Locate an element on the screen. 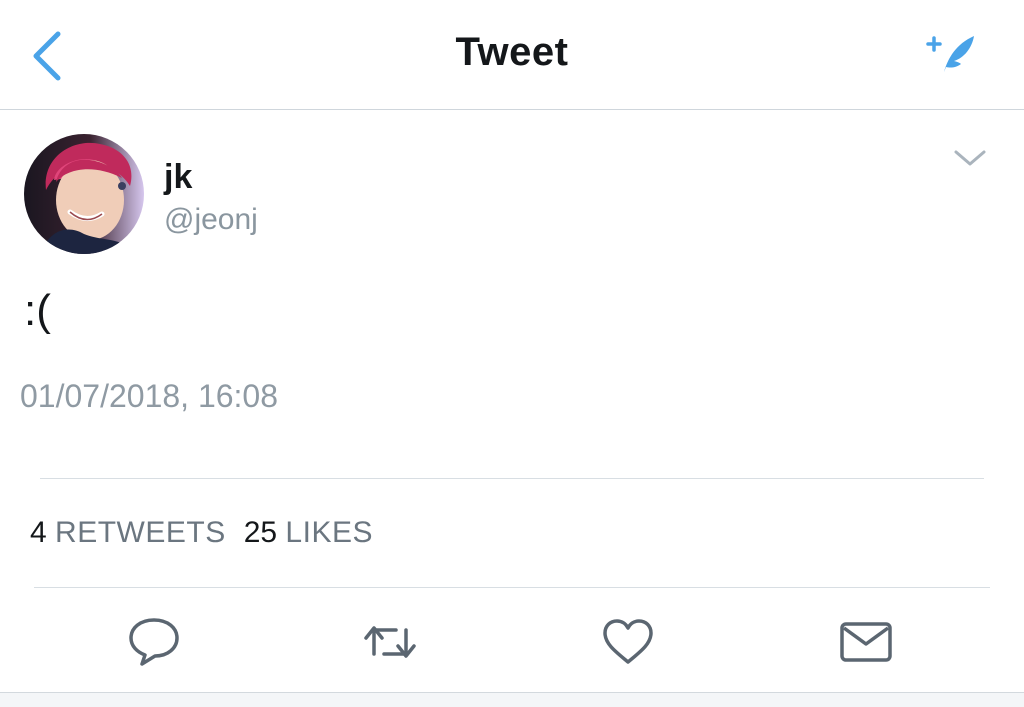 The height and width of the screenshot is (707, 1024). tweet-options-button is located at coordinates (970, 158).